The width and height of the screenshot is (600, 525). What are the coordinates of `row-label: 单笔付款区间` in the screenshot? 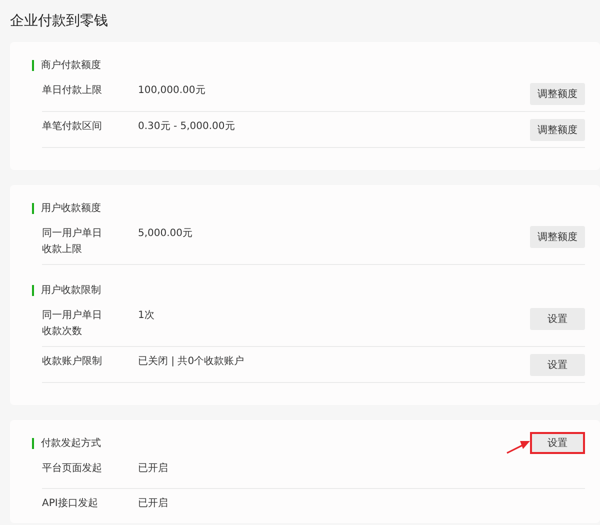 It's located at (72, 127).